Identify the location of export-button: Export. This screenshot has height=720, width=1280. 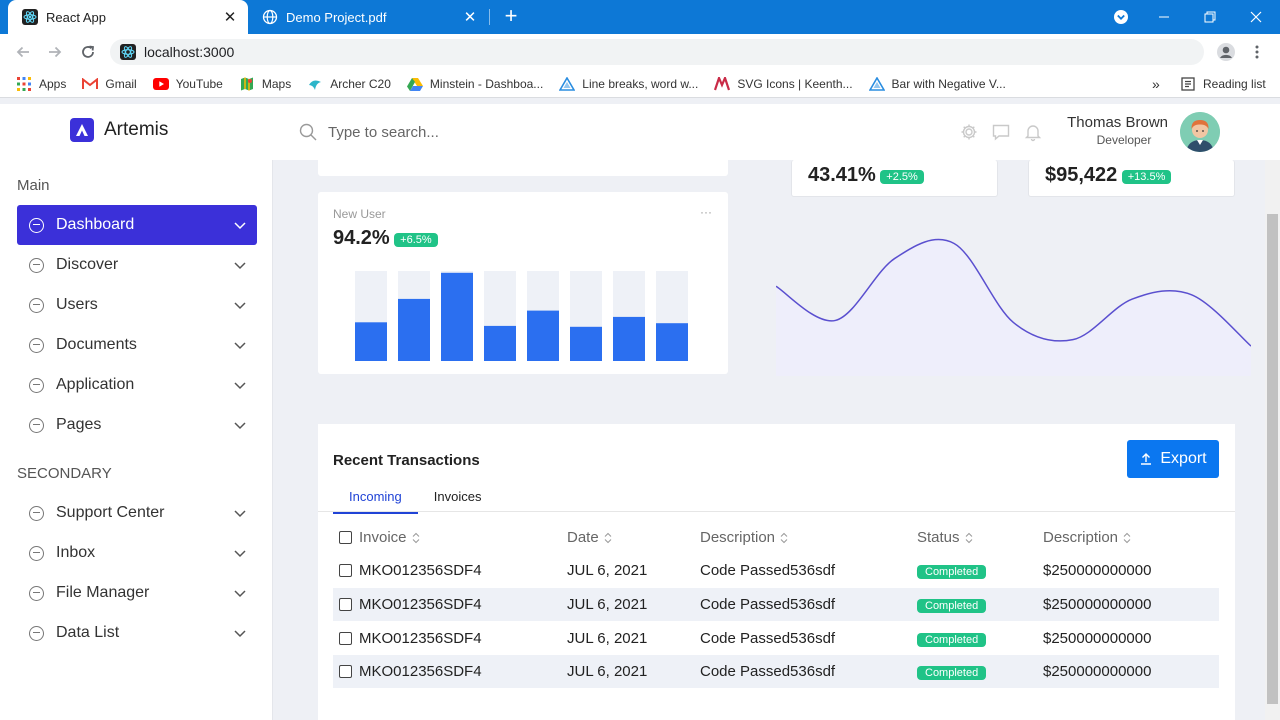
(1173, 459).